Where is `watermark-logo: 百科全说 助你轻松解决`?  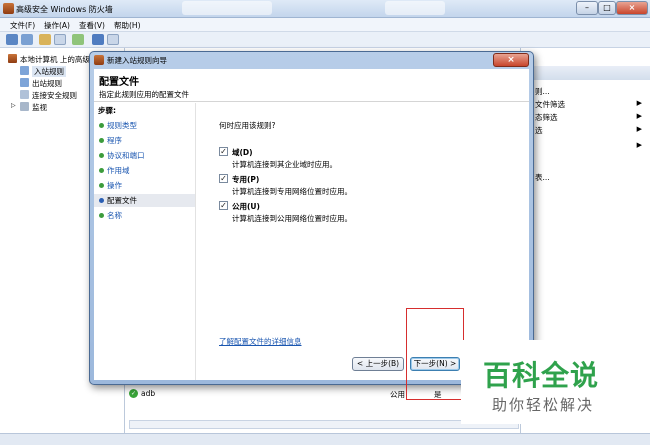 watermark-logo: 百科全说 助你轻松解决 is located at coordinates (546, 382).